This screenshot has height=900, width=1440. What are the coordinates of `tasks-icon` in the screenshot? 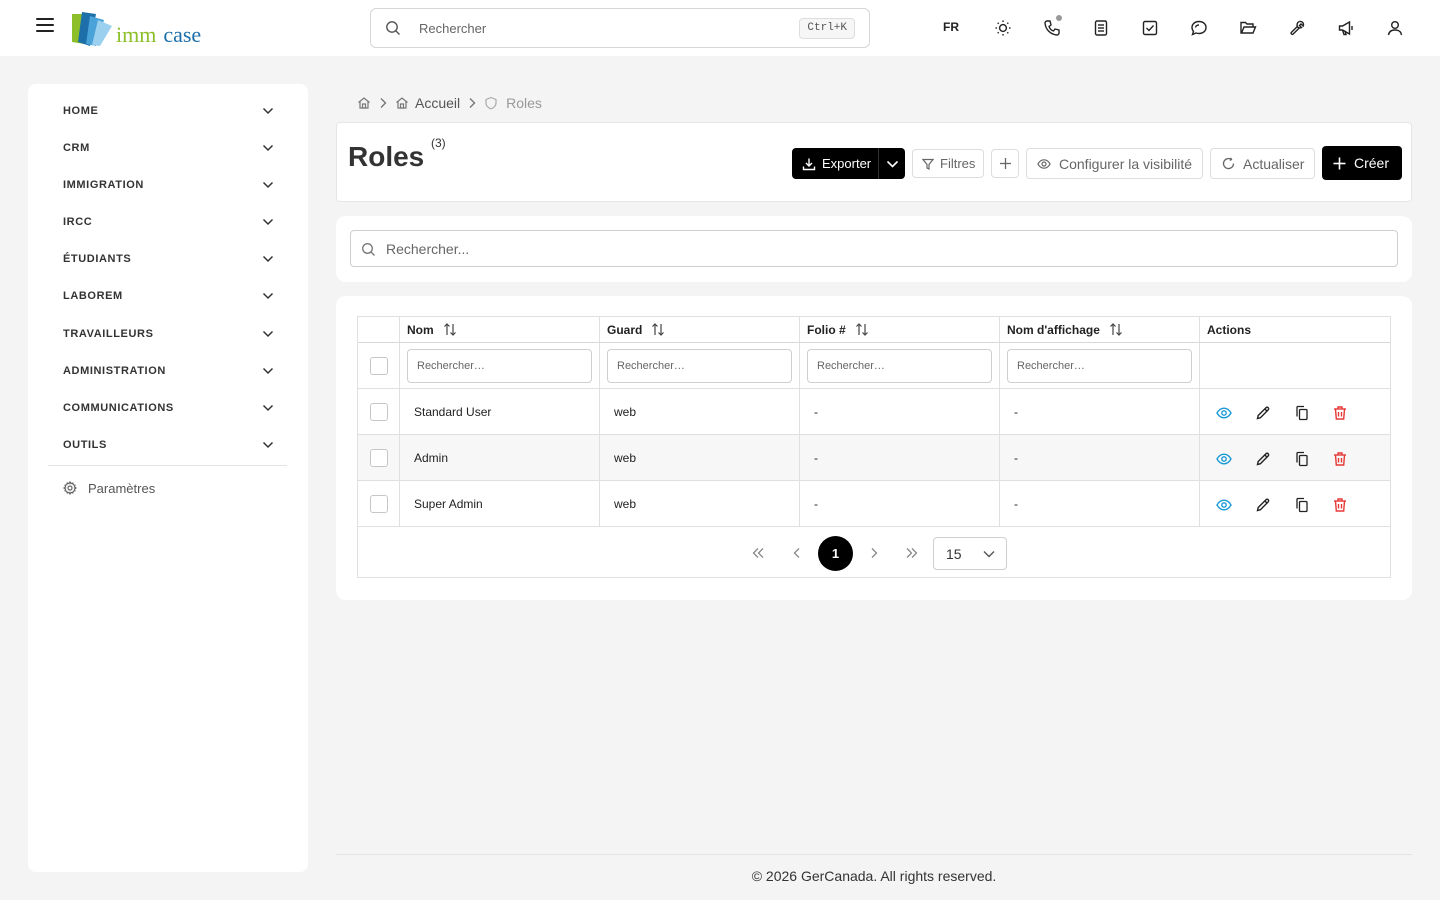 It's located at (1150, 28).